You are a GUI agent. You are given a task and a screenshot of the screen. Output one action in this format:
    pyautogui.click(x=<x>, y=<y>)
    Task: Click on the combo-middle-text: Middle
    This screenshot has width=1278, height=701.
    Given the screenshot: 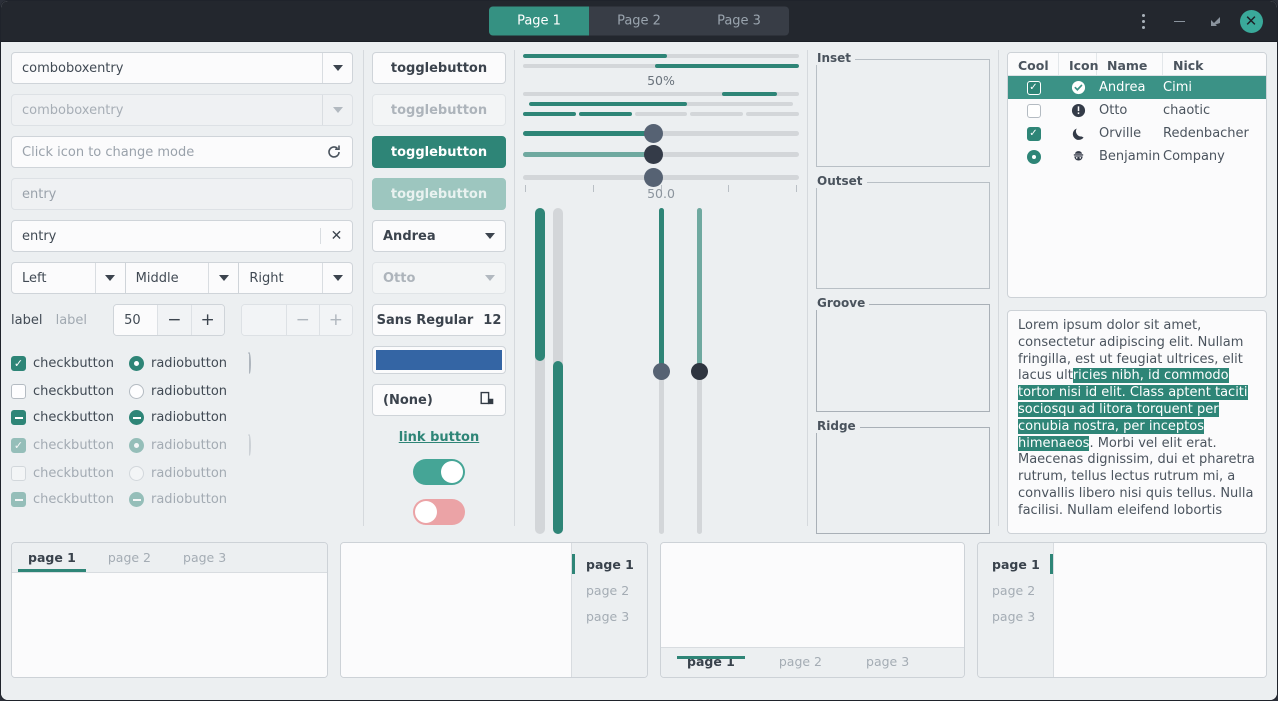 What is the action you would take?
    pyautogui.click(x=167, y=278)
    